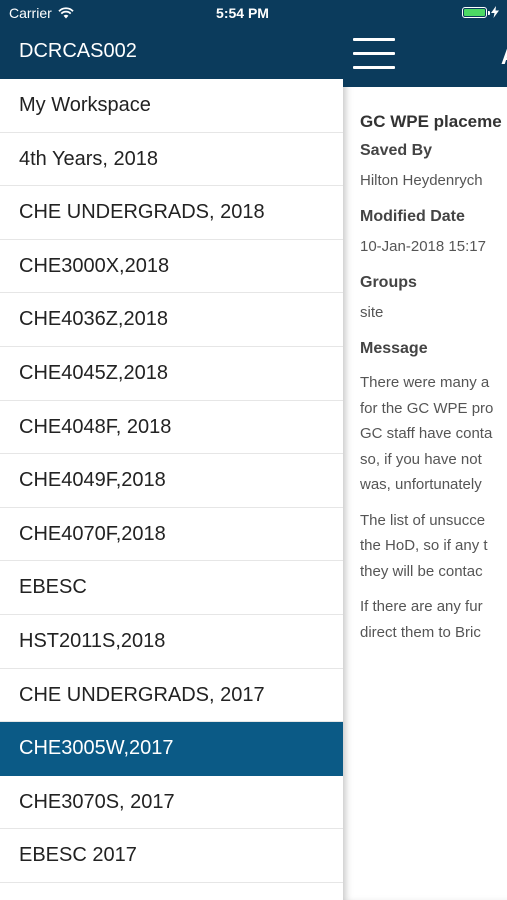  Describe the element at coordinates (171, 696) in the screenshot. I see `site-list-item: CHE UNDERGRADS, 2017` at that location.